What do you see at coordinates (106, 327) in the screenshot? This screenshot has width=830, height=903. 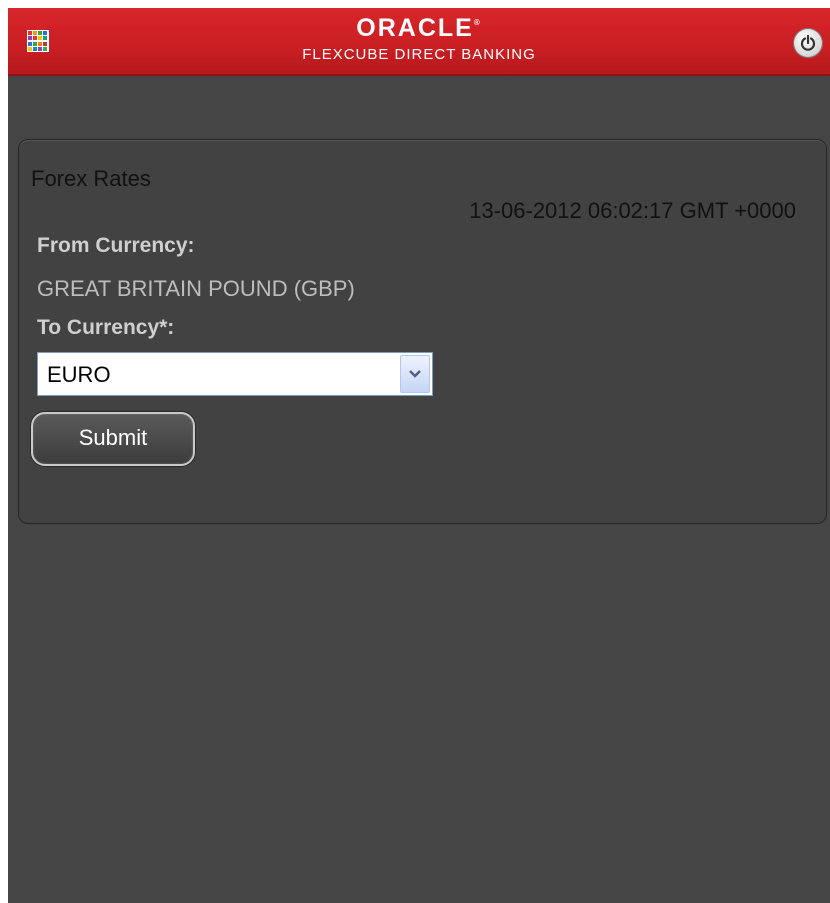 I see `to-currency-label: To Currency*:` at bounding box center [106, 327].